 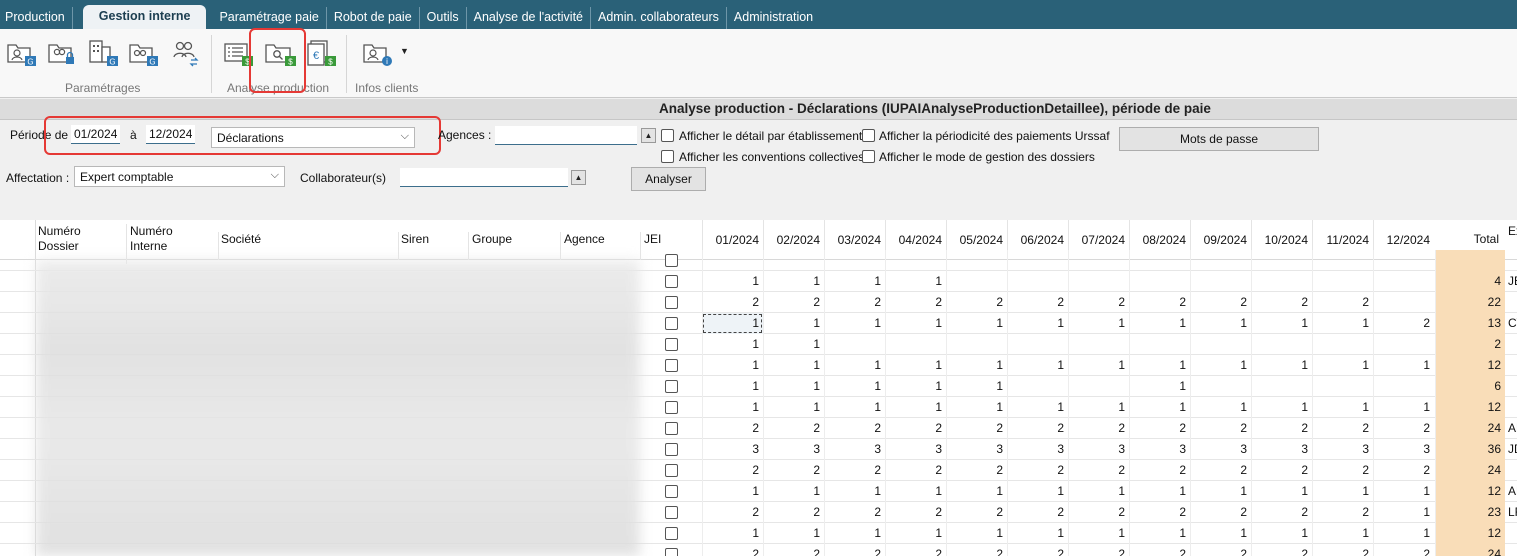 What do you see at coordinates (868, 156) in the screenshot?
I see `mode-gestion-checkbox` at bounding box center [868, 156].